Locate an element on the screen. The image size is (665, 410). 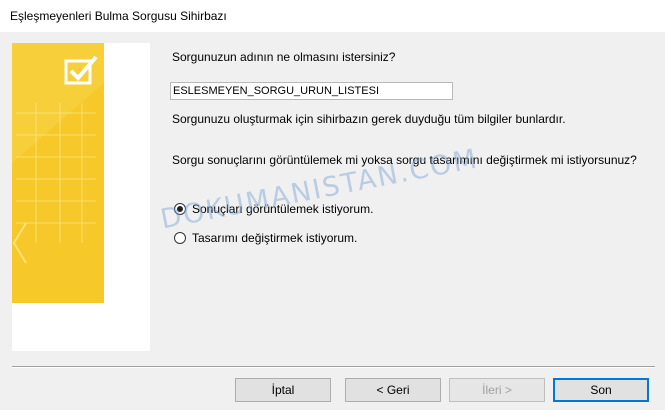
next-button: İleri > is located at coordinates (497, 390).